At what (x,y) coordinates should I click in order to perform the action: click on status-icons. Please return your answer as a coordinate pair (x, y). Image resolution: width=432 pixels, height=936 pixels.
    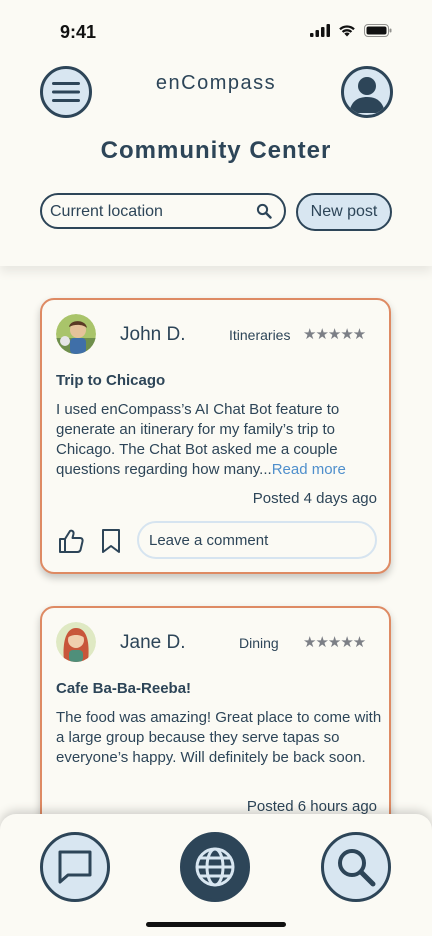
    Looking at the image, I should click on (351, 30).